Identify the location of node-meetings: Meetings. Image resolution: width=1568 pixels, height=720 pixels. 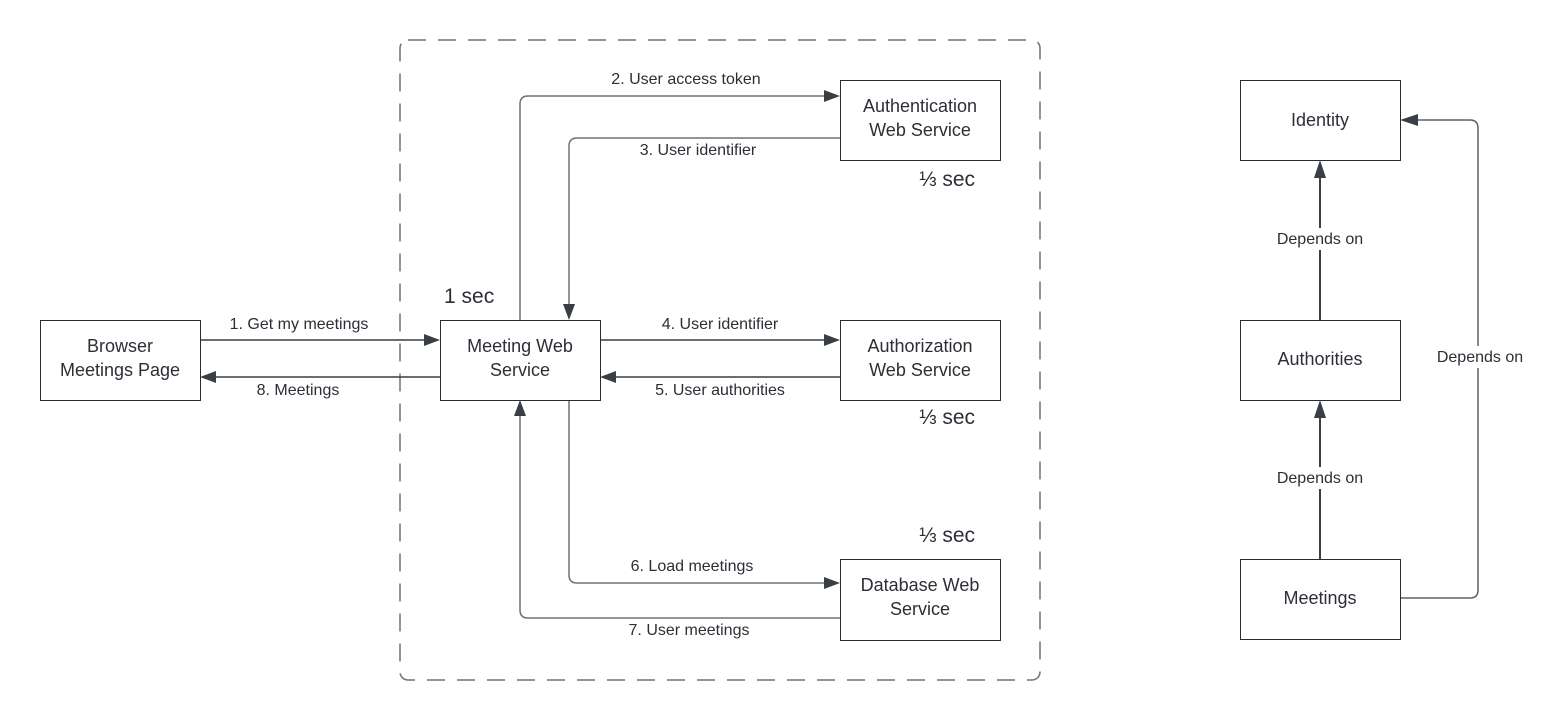
(1320, 599).